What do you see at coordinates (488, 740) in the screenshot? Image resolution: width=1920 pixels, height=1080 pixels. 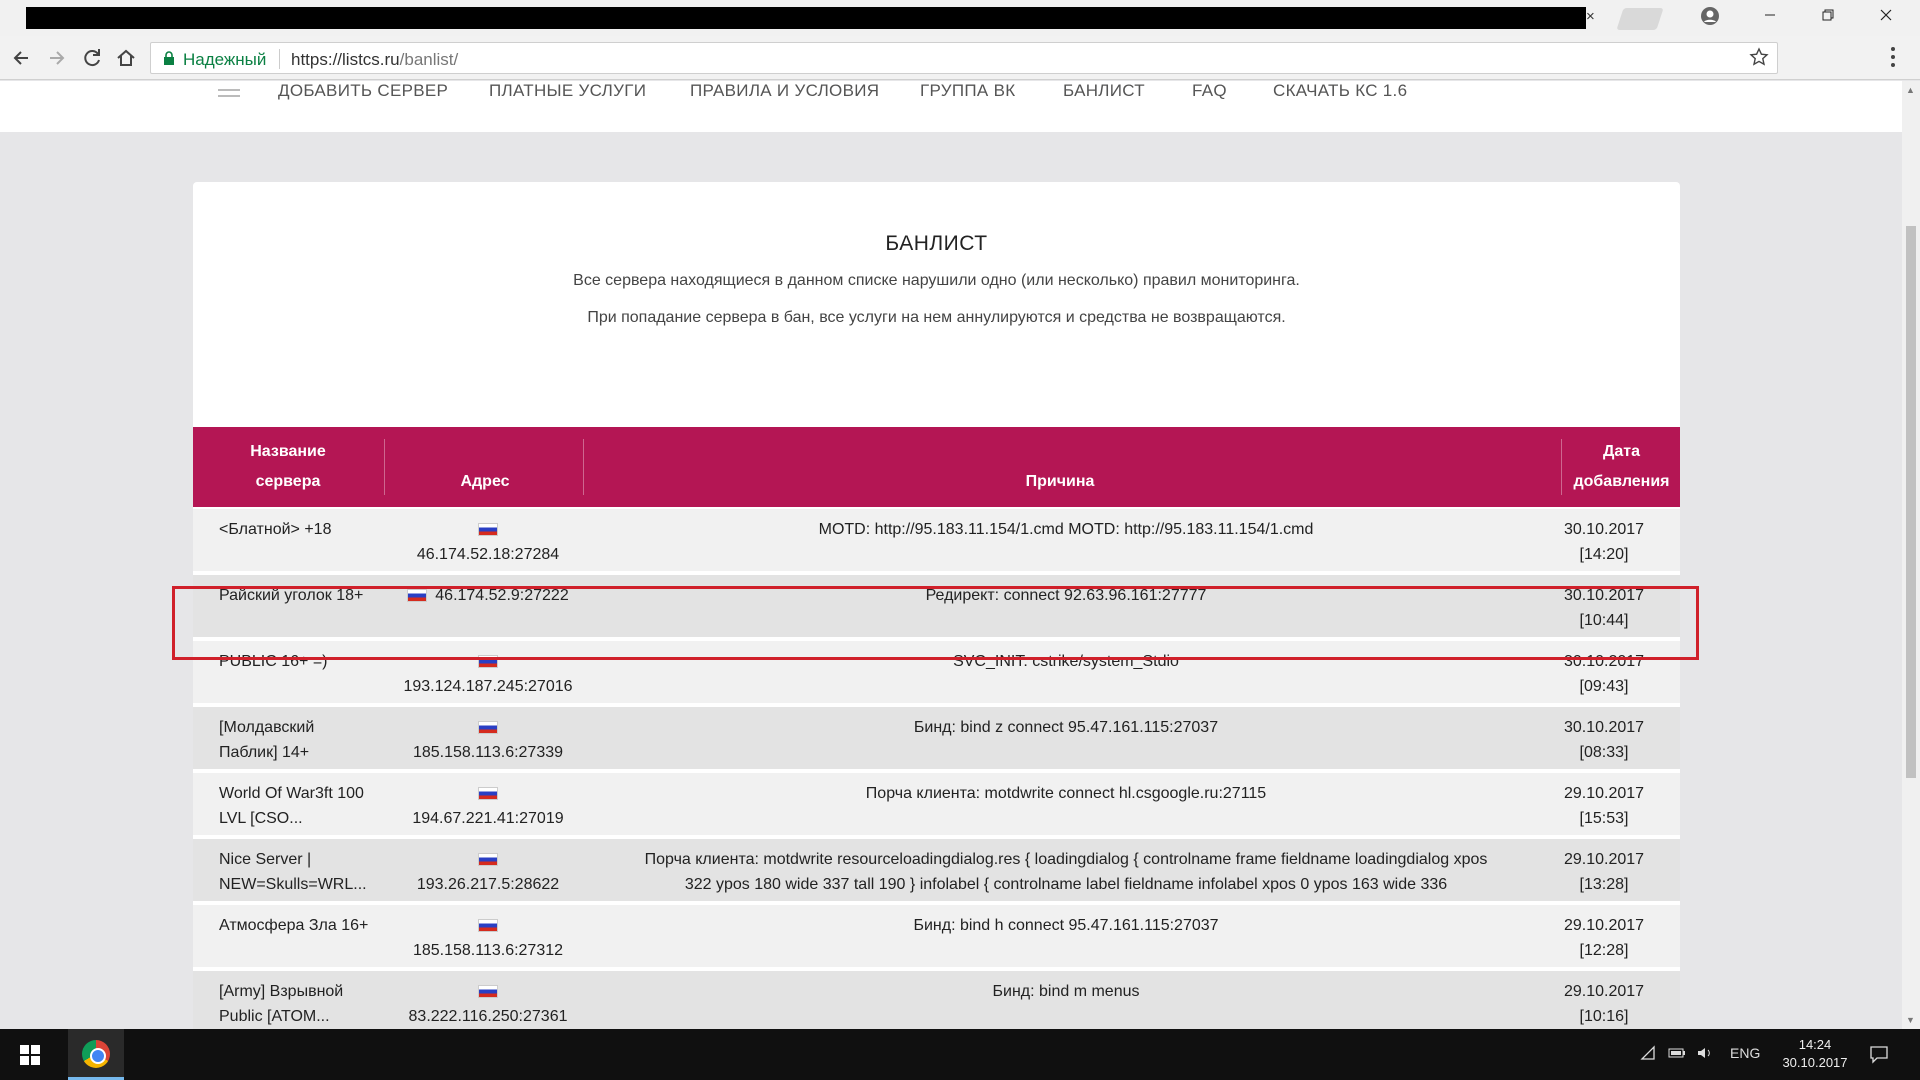 I see `server-address: 185.158.113.6:27339` at bounding box center [488, 740].